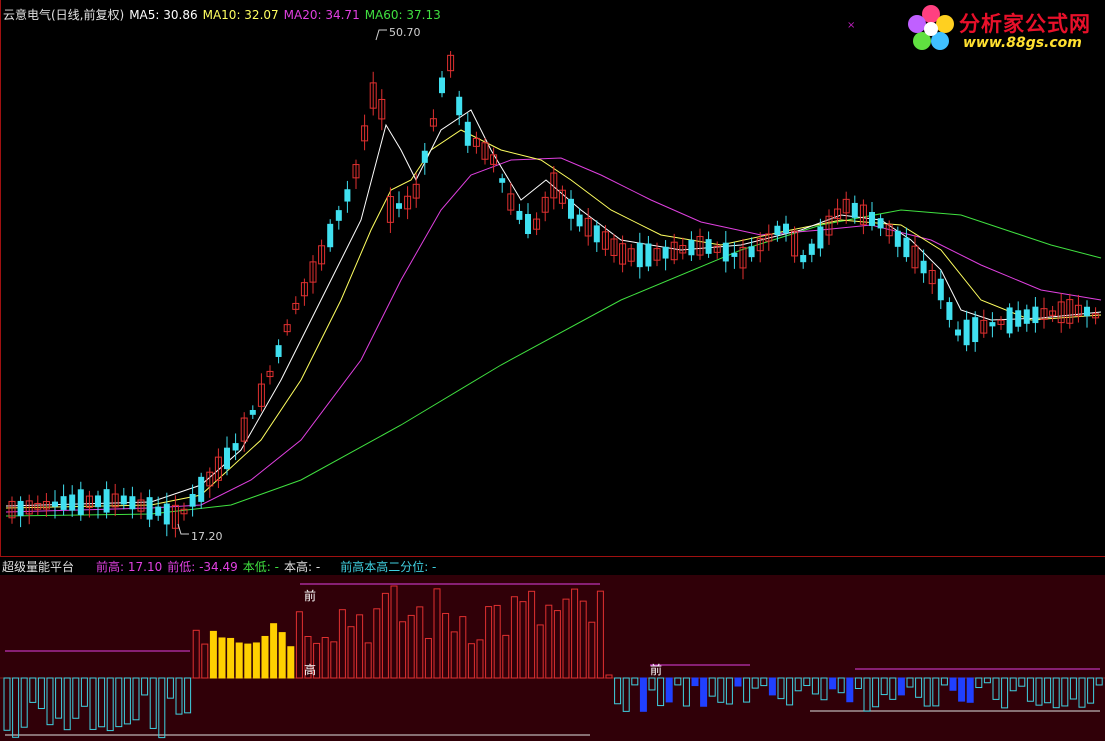 Image resolution: width=1105 pixels, height=741 pixels. What do you see at coordinates (402, 15) in the screenshot?
I see `ma60-value: MA60: 37.13` at bounding box center [402, 15].